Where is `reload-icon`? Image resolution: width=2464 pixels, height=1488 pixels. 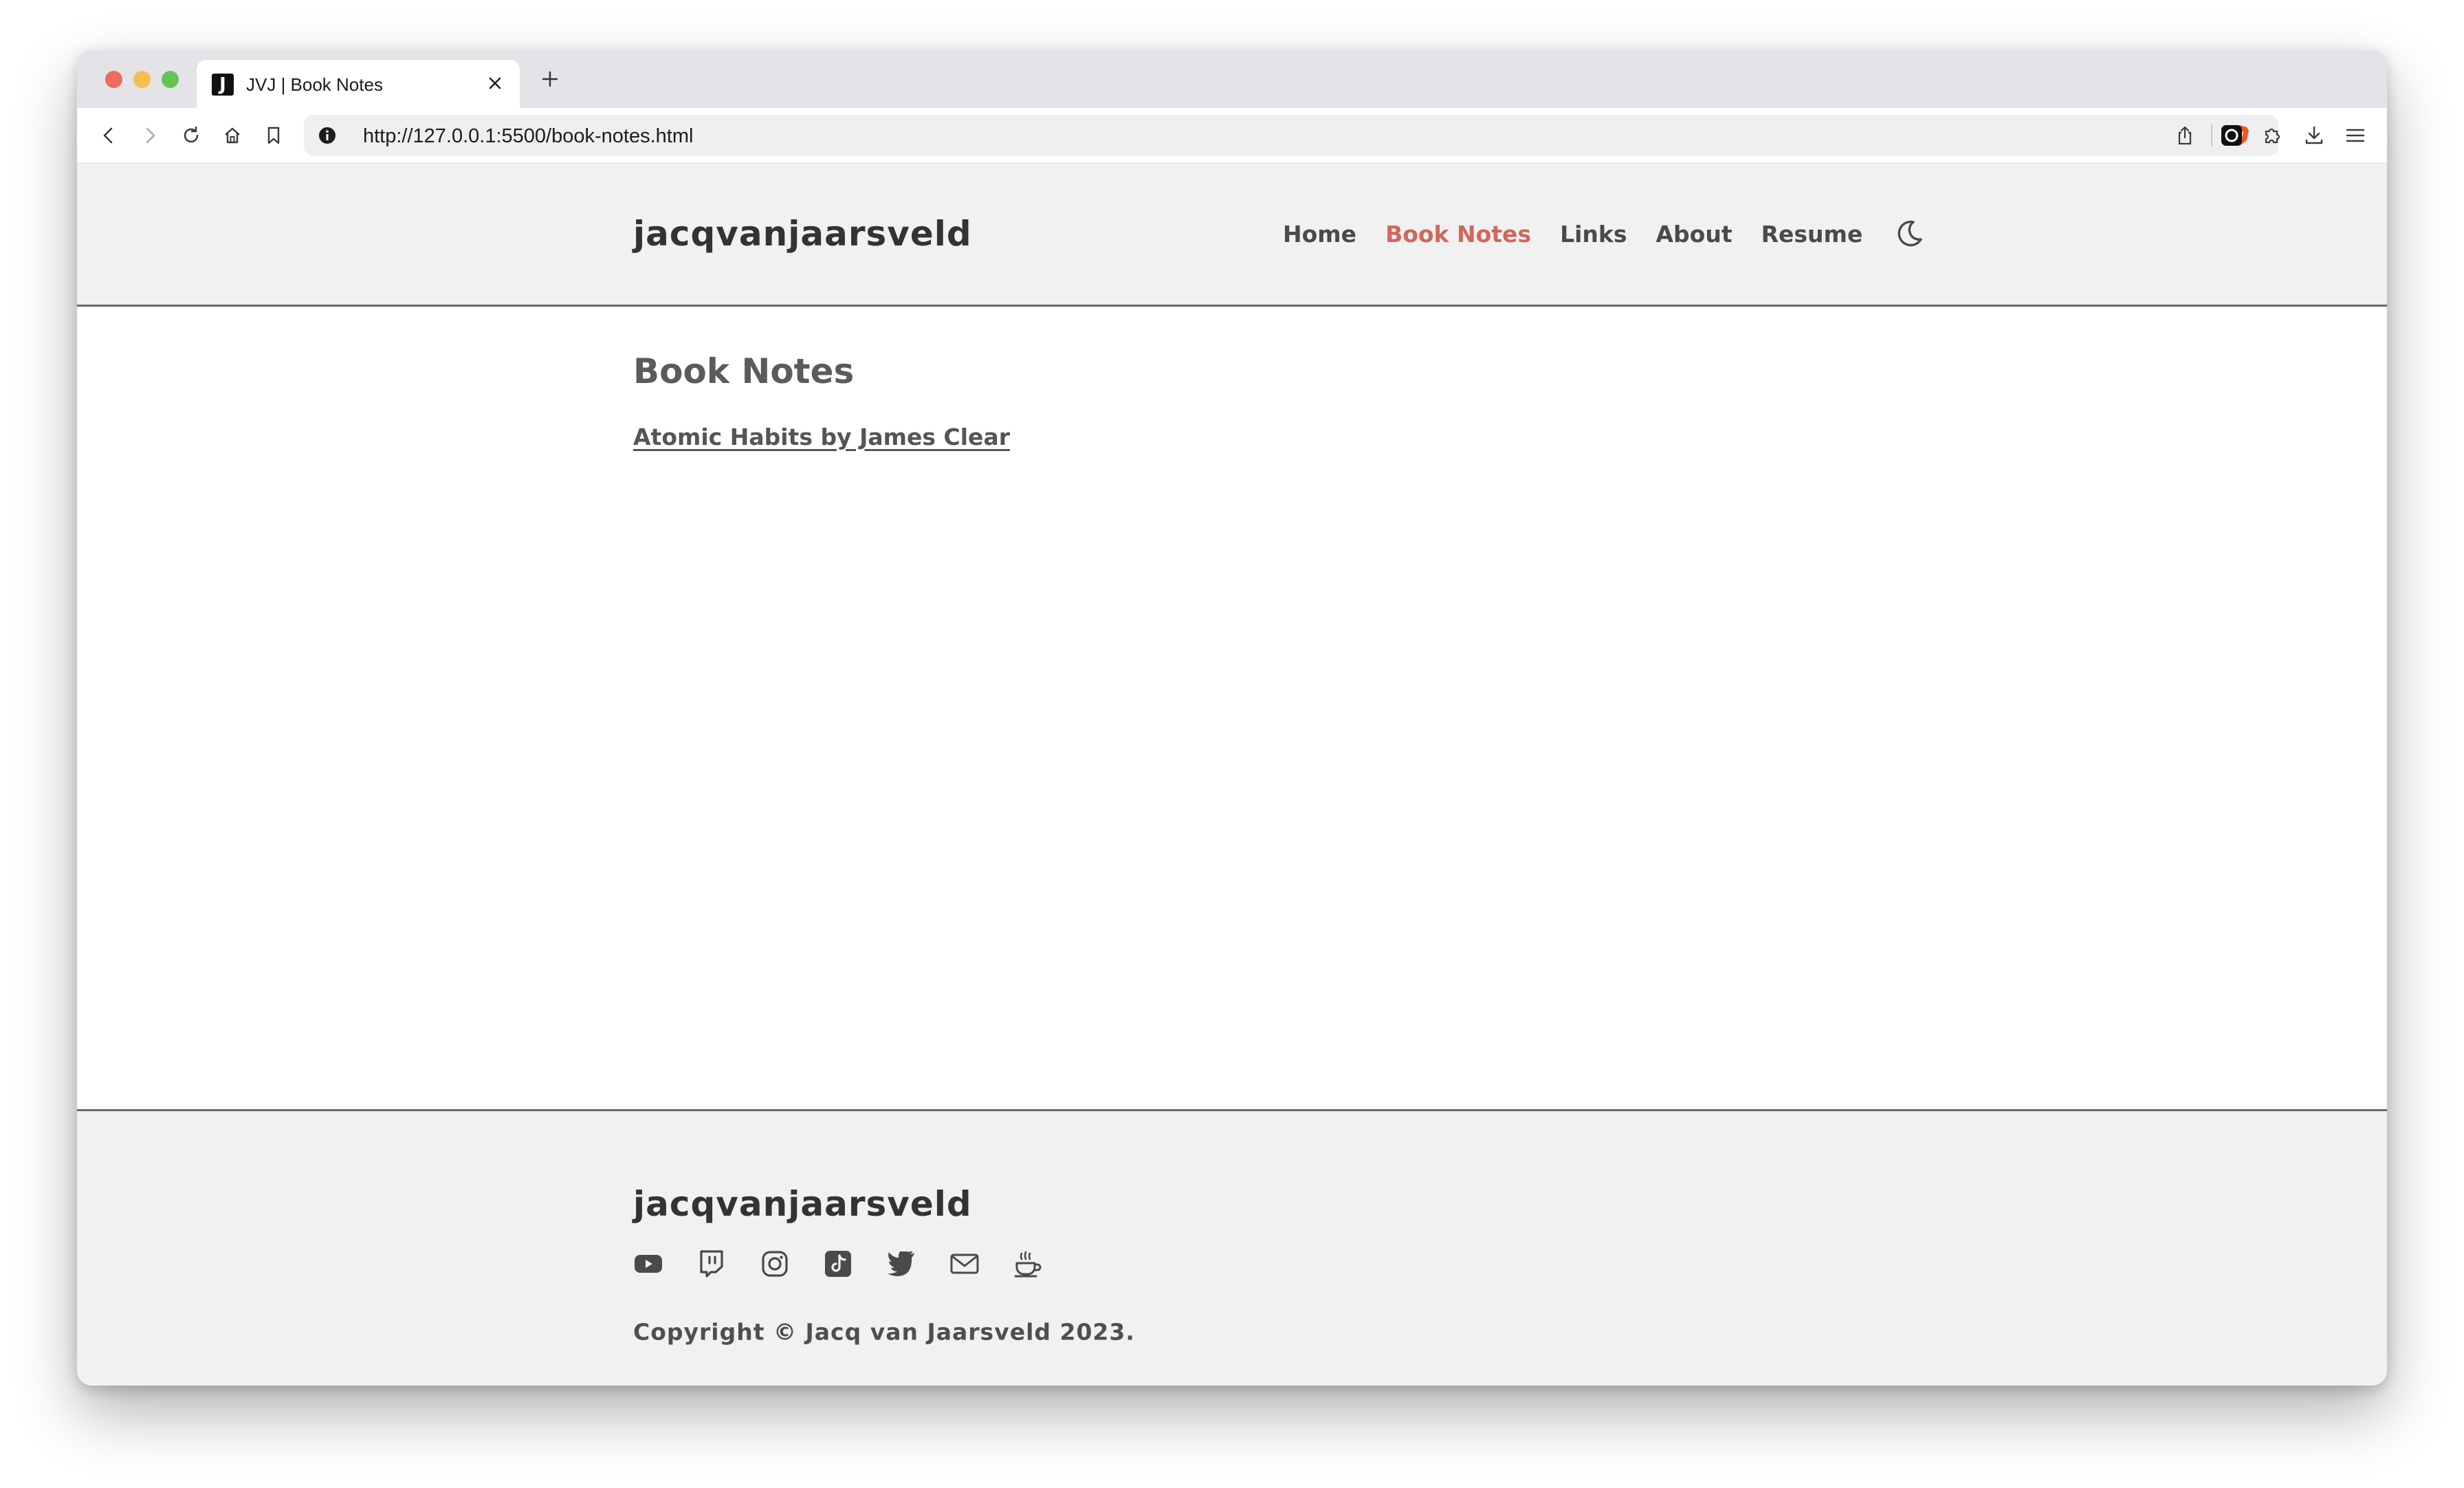
reload-icon is located at coordinates (191, 135).